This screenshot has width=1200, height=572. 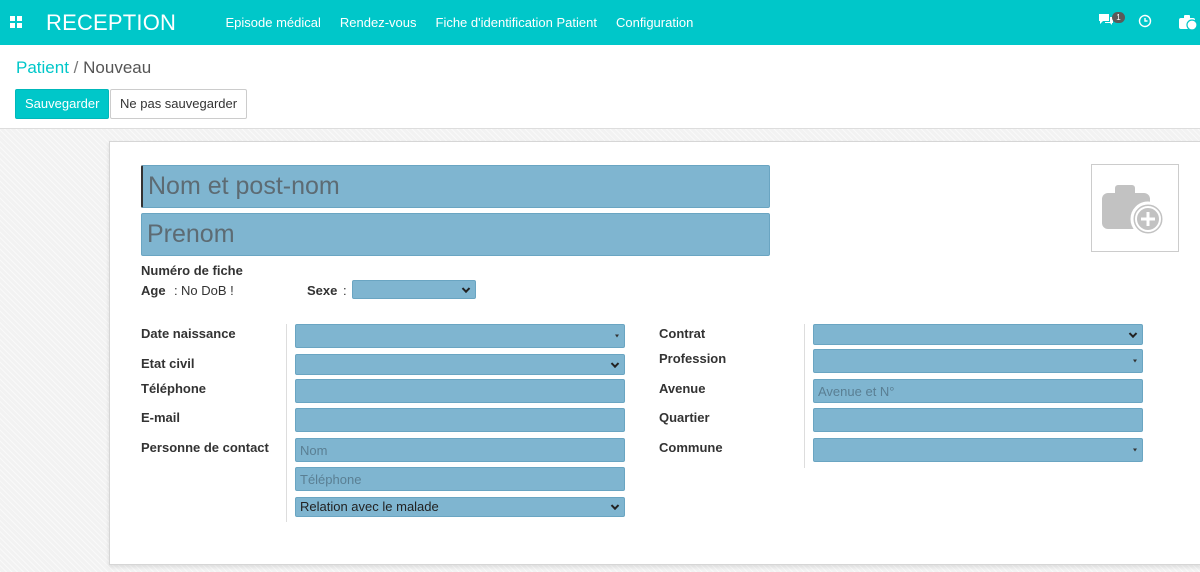 What do you see at coordinates (369, 506) in the screenshot?
I see `contact-relation-value: Relation avec le malade` at bounding box center [369, 506].